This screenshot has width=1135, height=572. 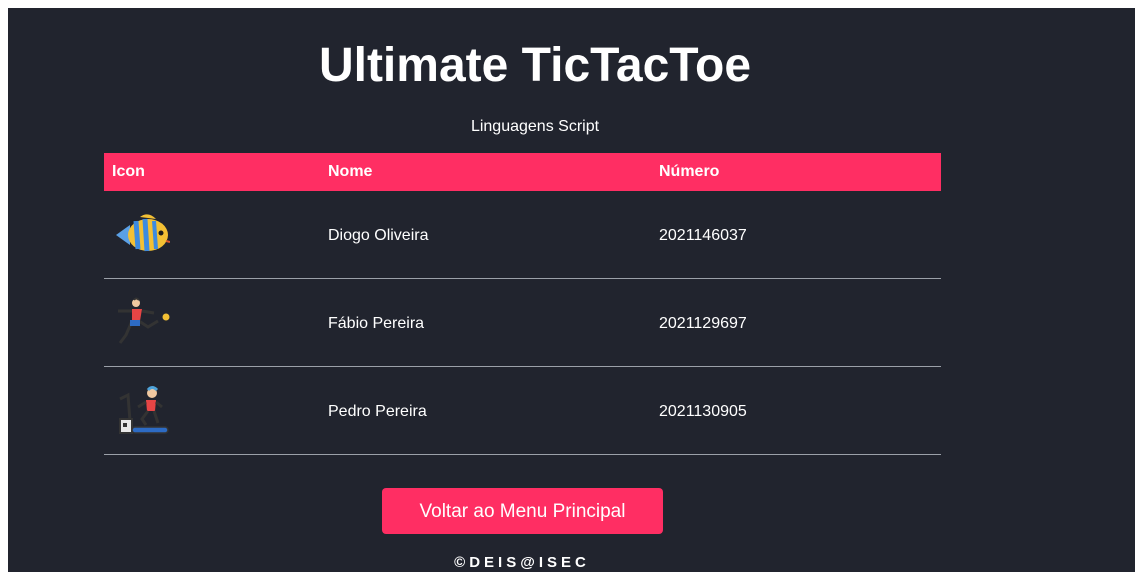 I want to click on member-number: 2021130905, so click(x=703, y=411).